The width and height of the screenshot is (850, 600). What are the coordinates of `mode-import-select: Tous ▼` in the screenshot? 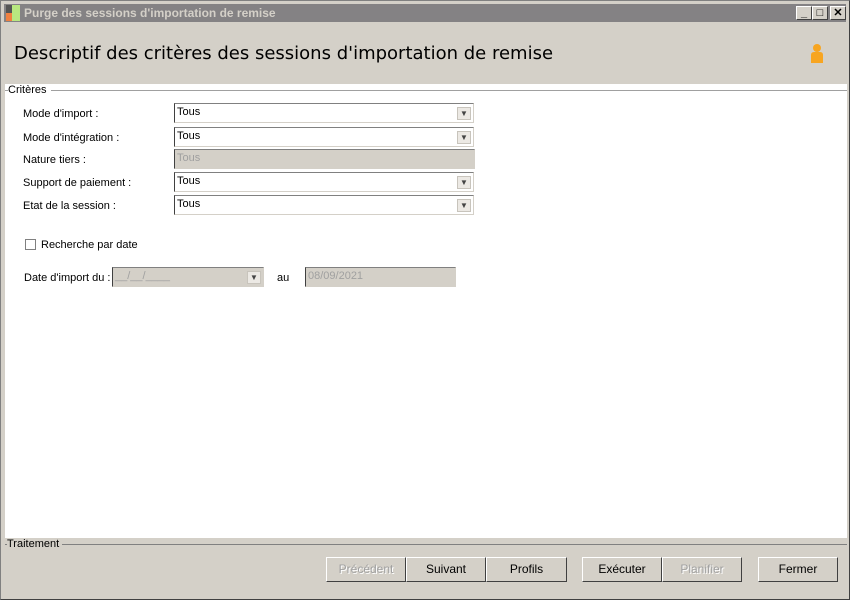 It's located at (324, 113).